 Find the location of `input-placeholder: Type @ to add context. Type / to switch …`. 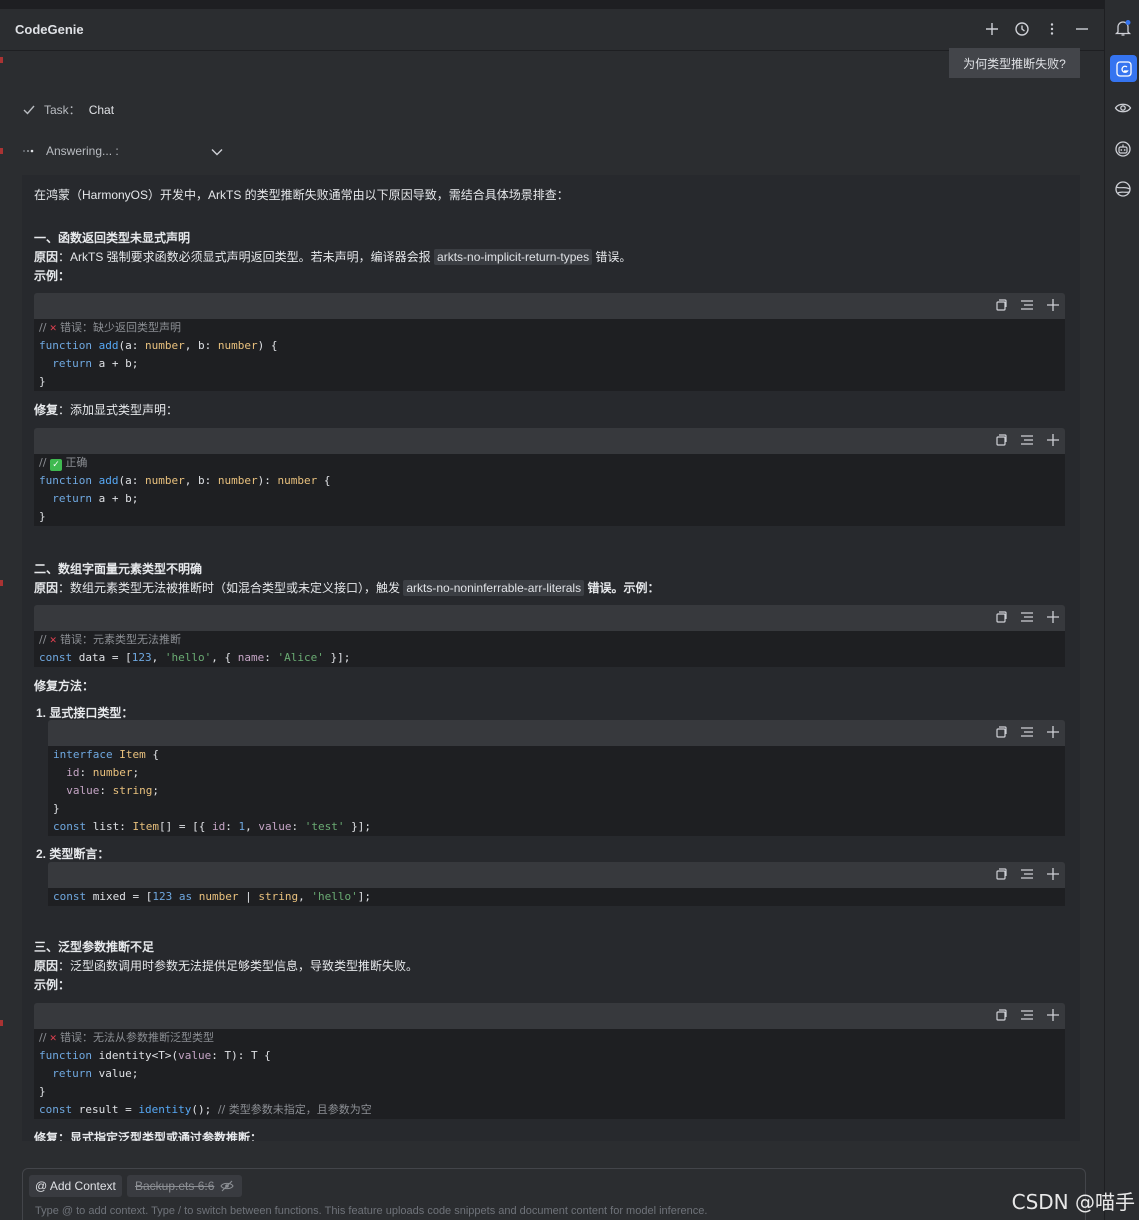

input-placeholder: Type @ to add context. Type / to switch … is located at coordinates (371, 1211).